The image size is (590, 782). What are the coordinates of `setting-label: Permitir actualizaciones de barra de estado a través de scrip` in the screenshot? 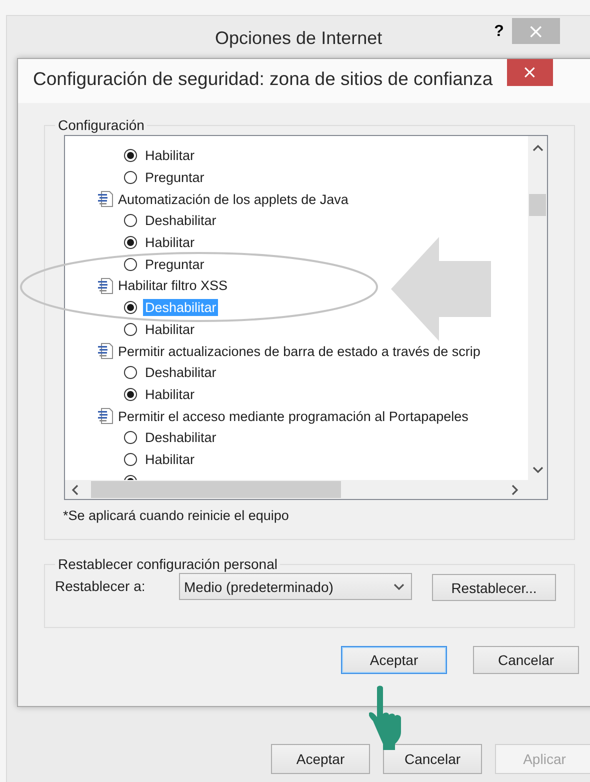 It's located at (299, 351).